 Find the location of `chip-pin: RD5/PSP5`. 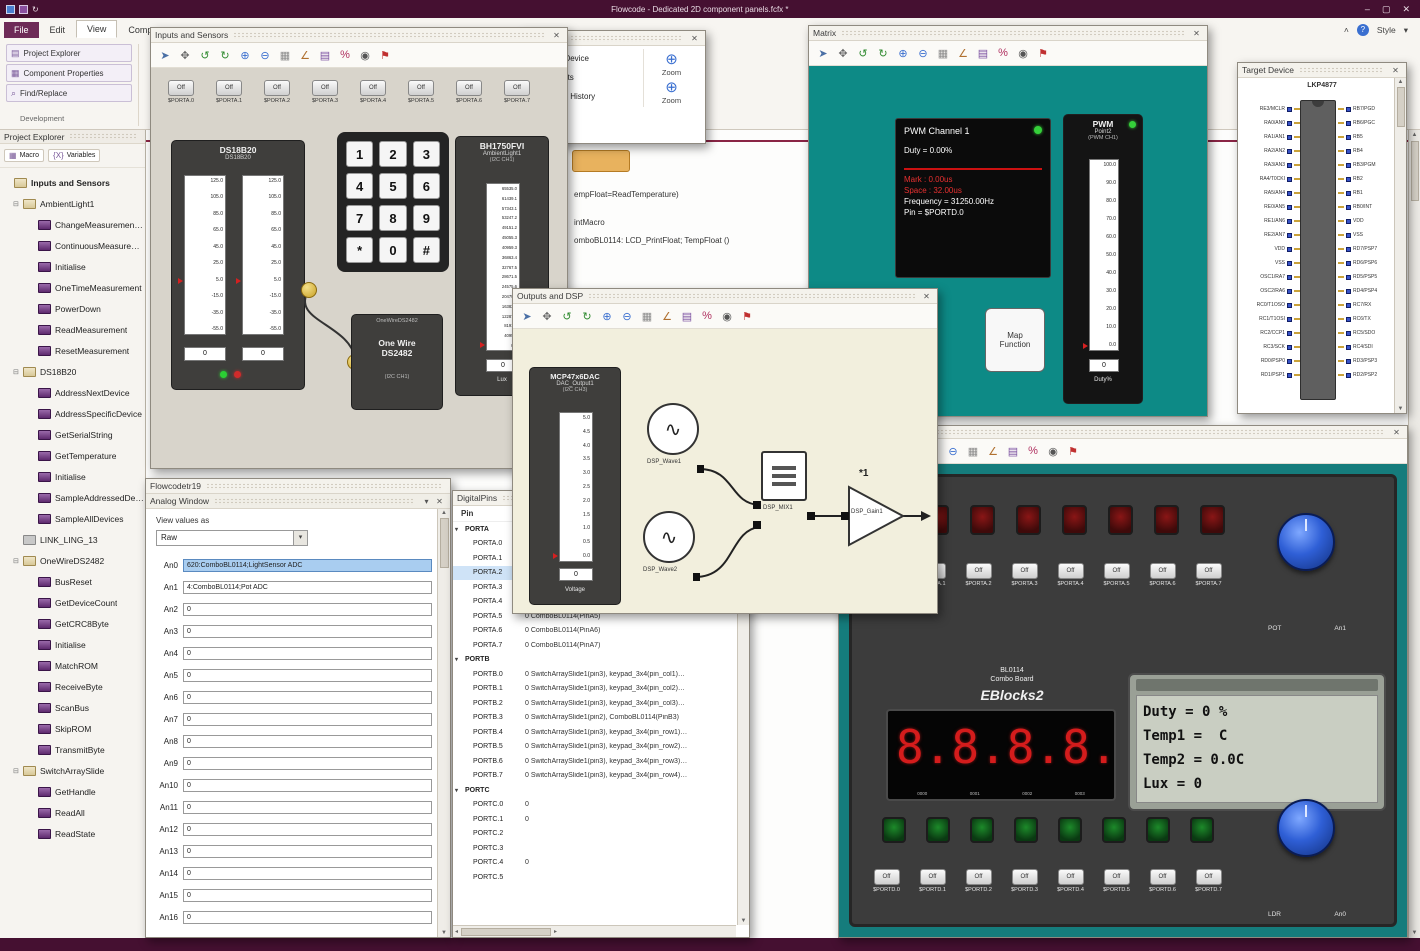

chip-pin: RD5/PSP5 is located at coordinates (1367, 277).